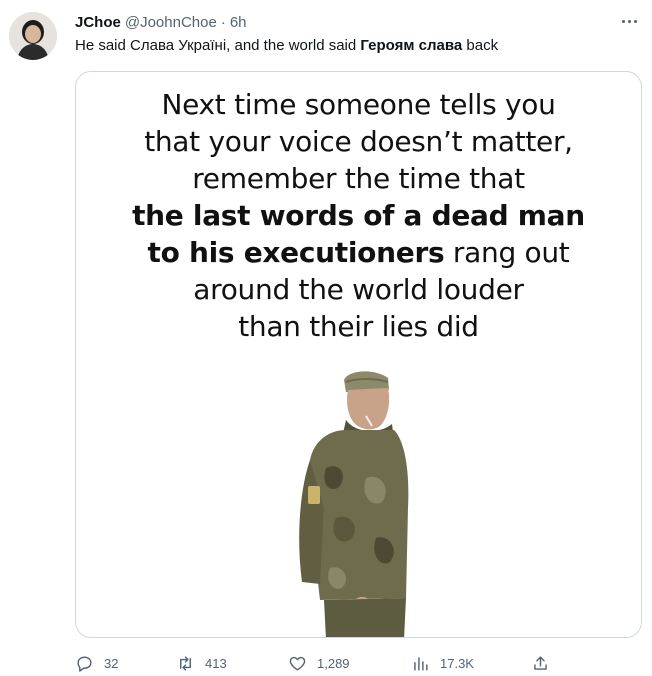  I want to click on quote-line: the last words of a dead man, so click(358, 215).